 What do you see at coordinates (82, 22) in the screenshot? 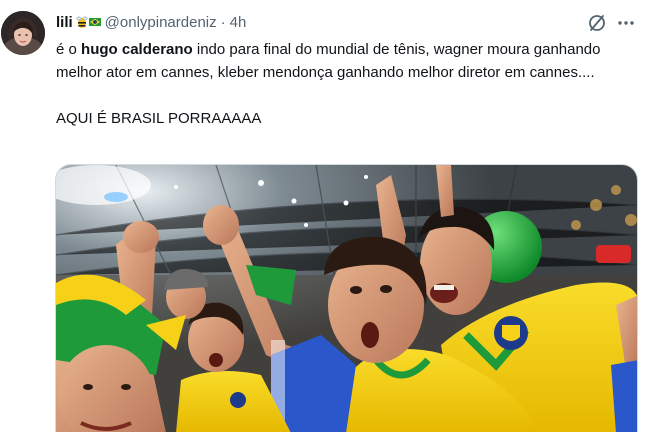
I see `bee-emoji-icon` at bounding box center [82, 22].